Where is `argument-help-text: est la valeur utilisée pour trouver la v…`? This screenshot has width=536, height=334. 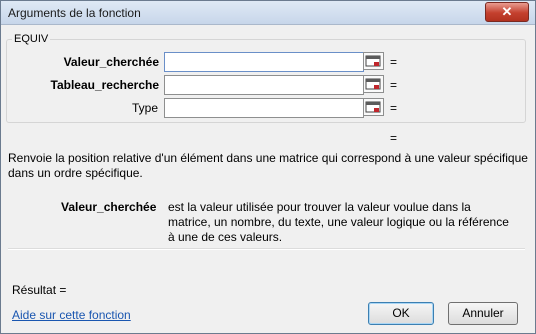
argument-help-text: est la valeur utilisée pour trouver la v… is located at coordinates (338, 222).